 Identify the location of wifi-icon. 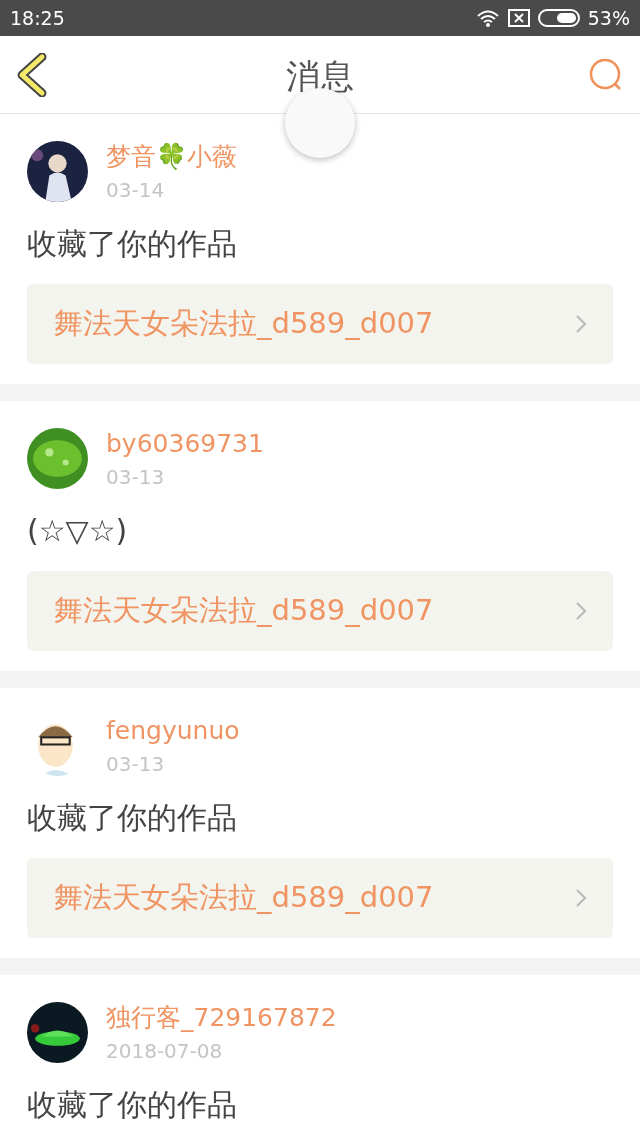
(487, 18).